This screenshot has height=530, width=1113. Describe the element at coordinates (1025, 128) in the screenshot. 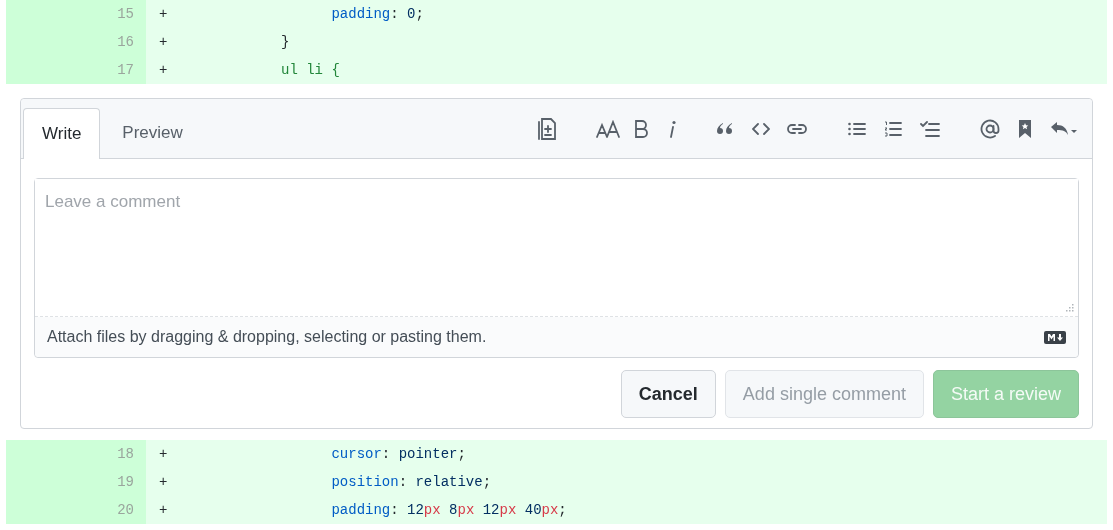

I see `bookmark-star-icon` at that location.